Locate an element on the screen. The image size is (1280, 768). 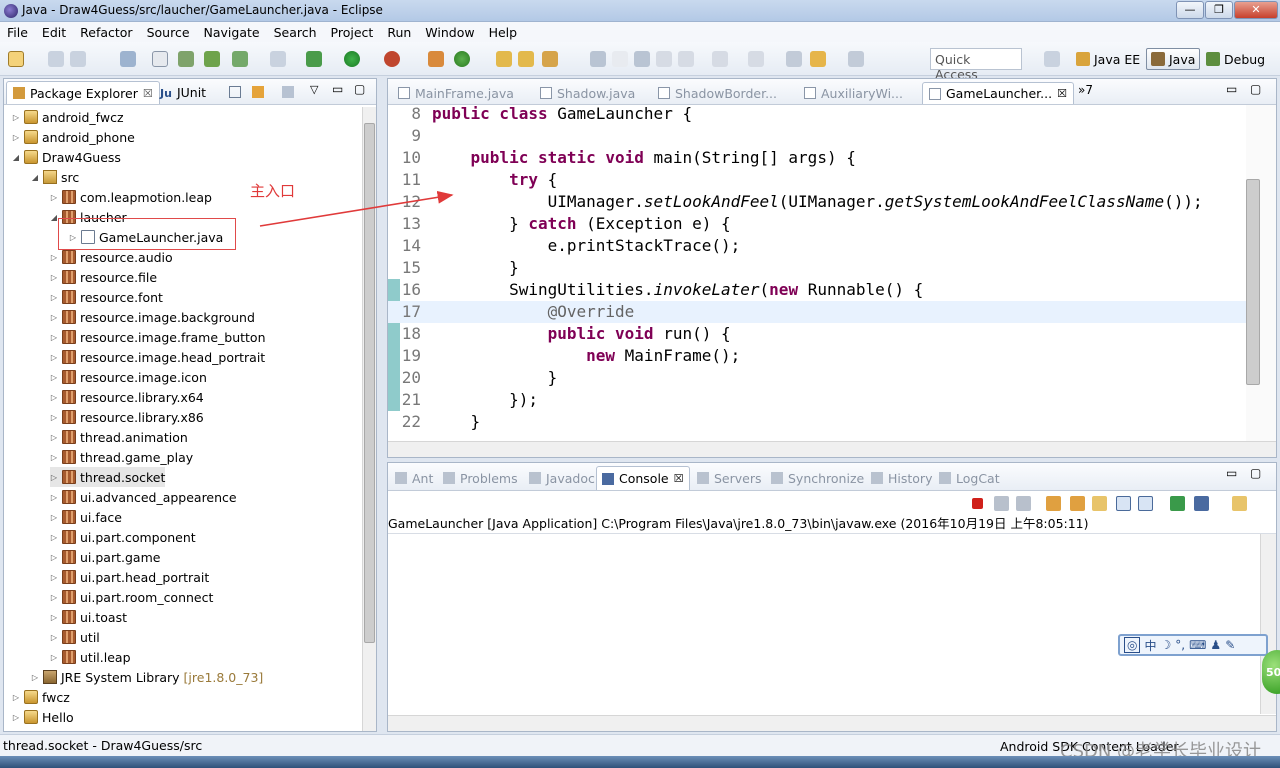
status-selection: thread.socket - Draw4Guess/src is located at coordinates (103, 745).